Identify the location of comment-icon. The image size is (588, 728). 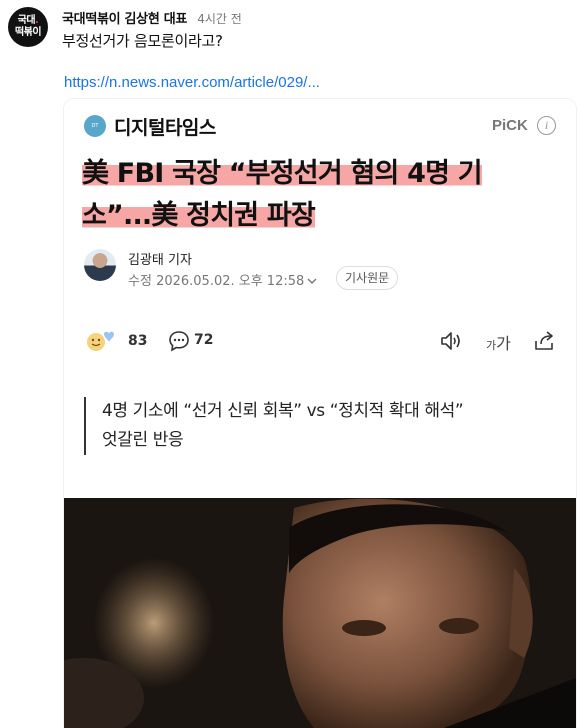
(179, 341).